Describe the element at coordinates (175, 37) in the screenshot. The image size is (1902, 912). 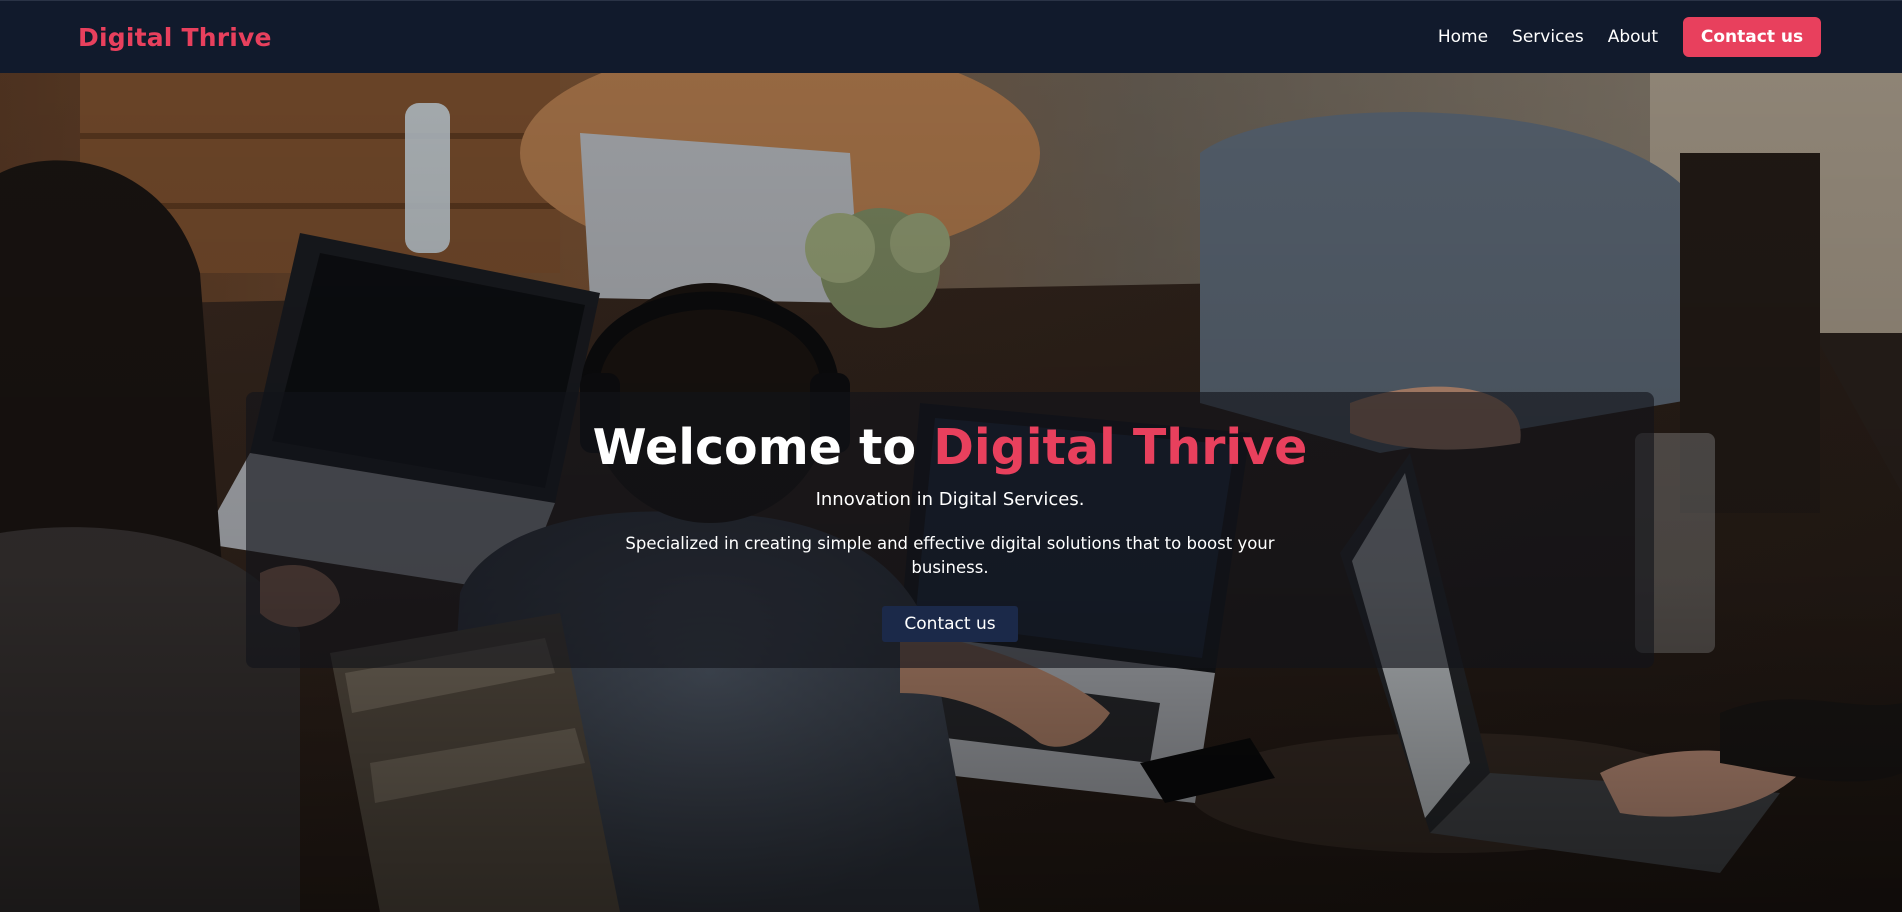
I see `brand-logo: Digital Thrive` at that location.